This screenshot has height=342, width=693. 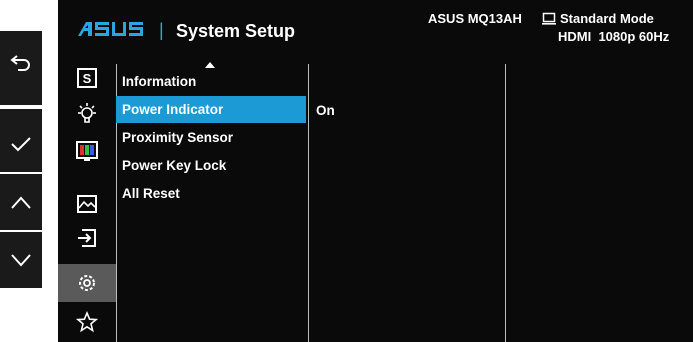 What do you see at coordinates (607, 18) in the screenshot?
I see `display-mode: Standard Mode` at bounding box center [607, 18].